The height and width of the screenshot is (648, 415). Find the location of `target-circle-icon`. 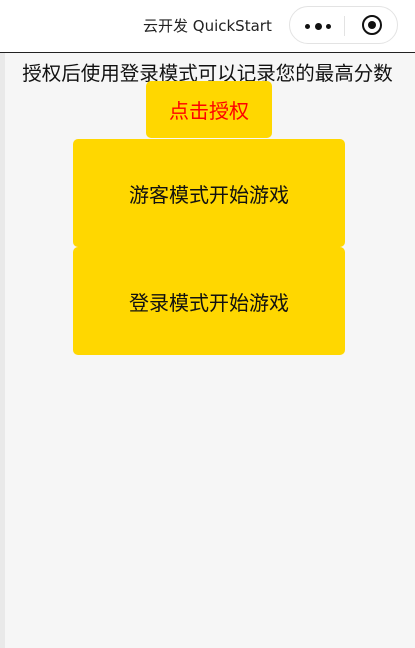

target-circle-icon is located at coordinates (372, 25).